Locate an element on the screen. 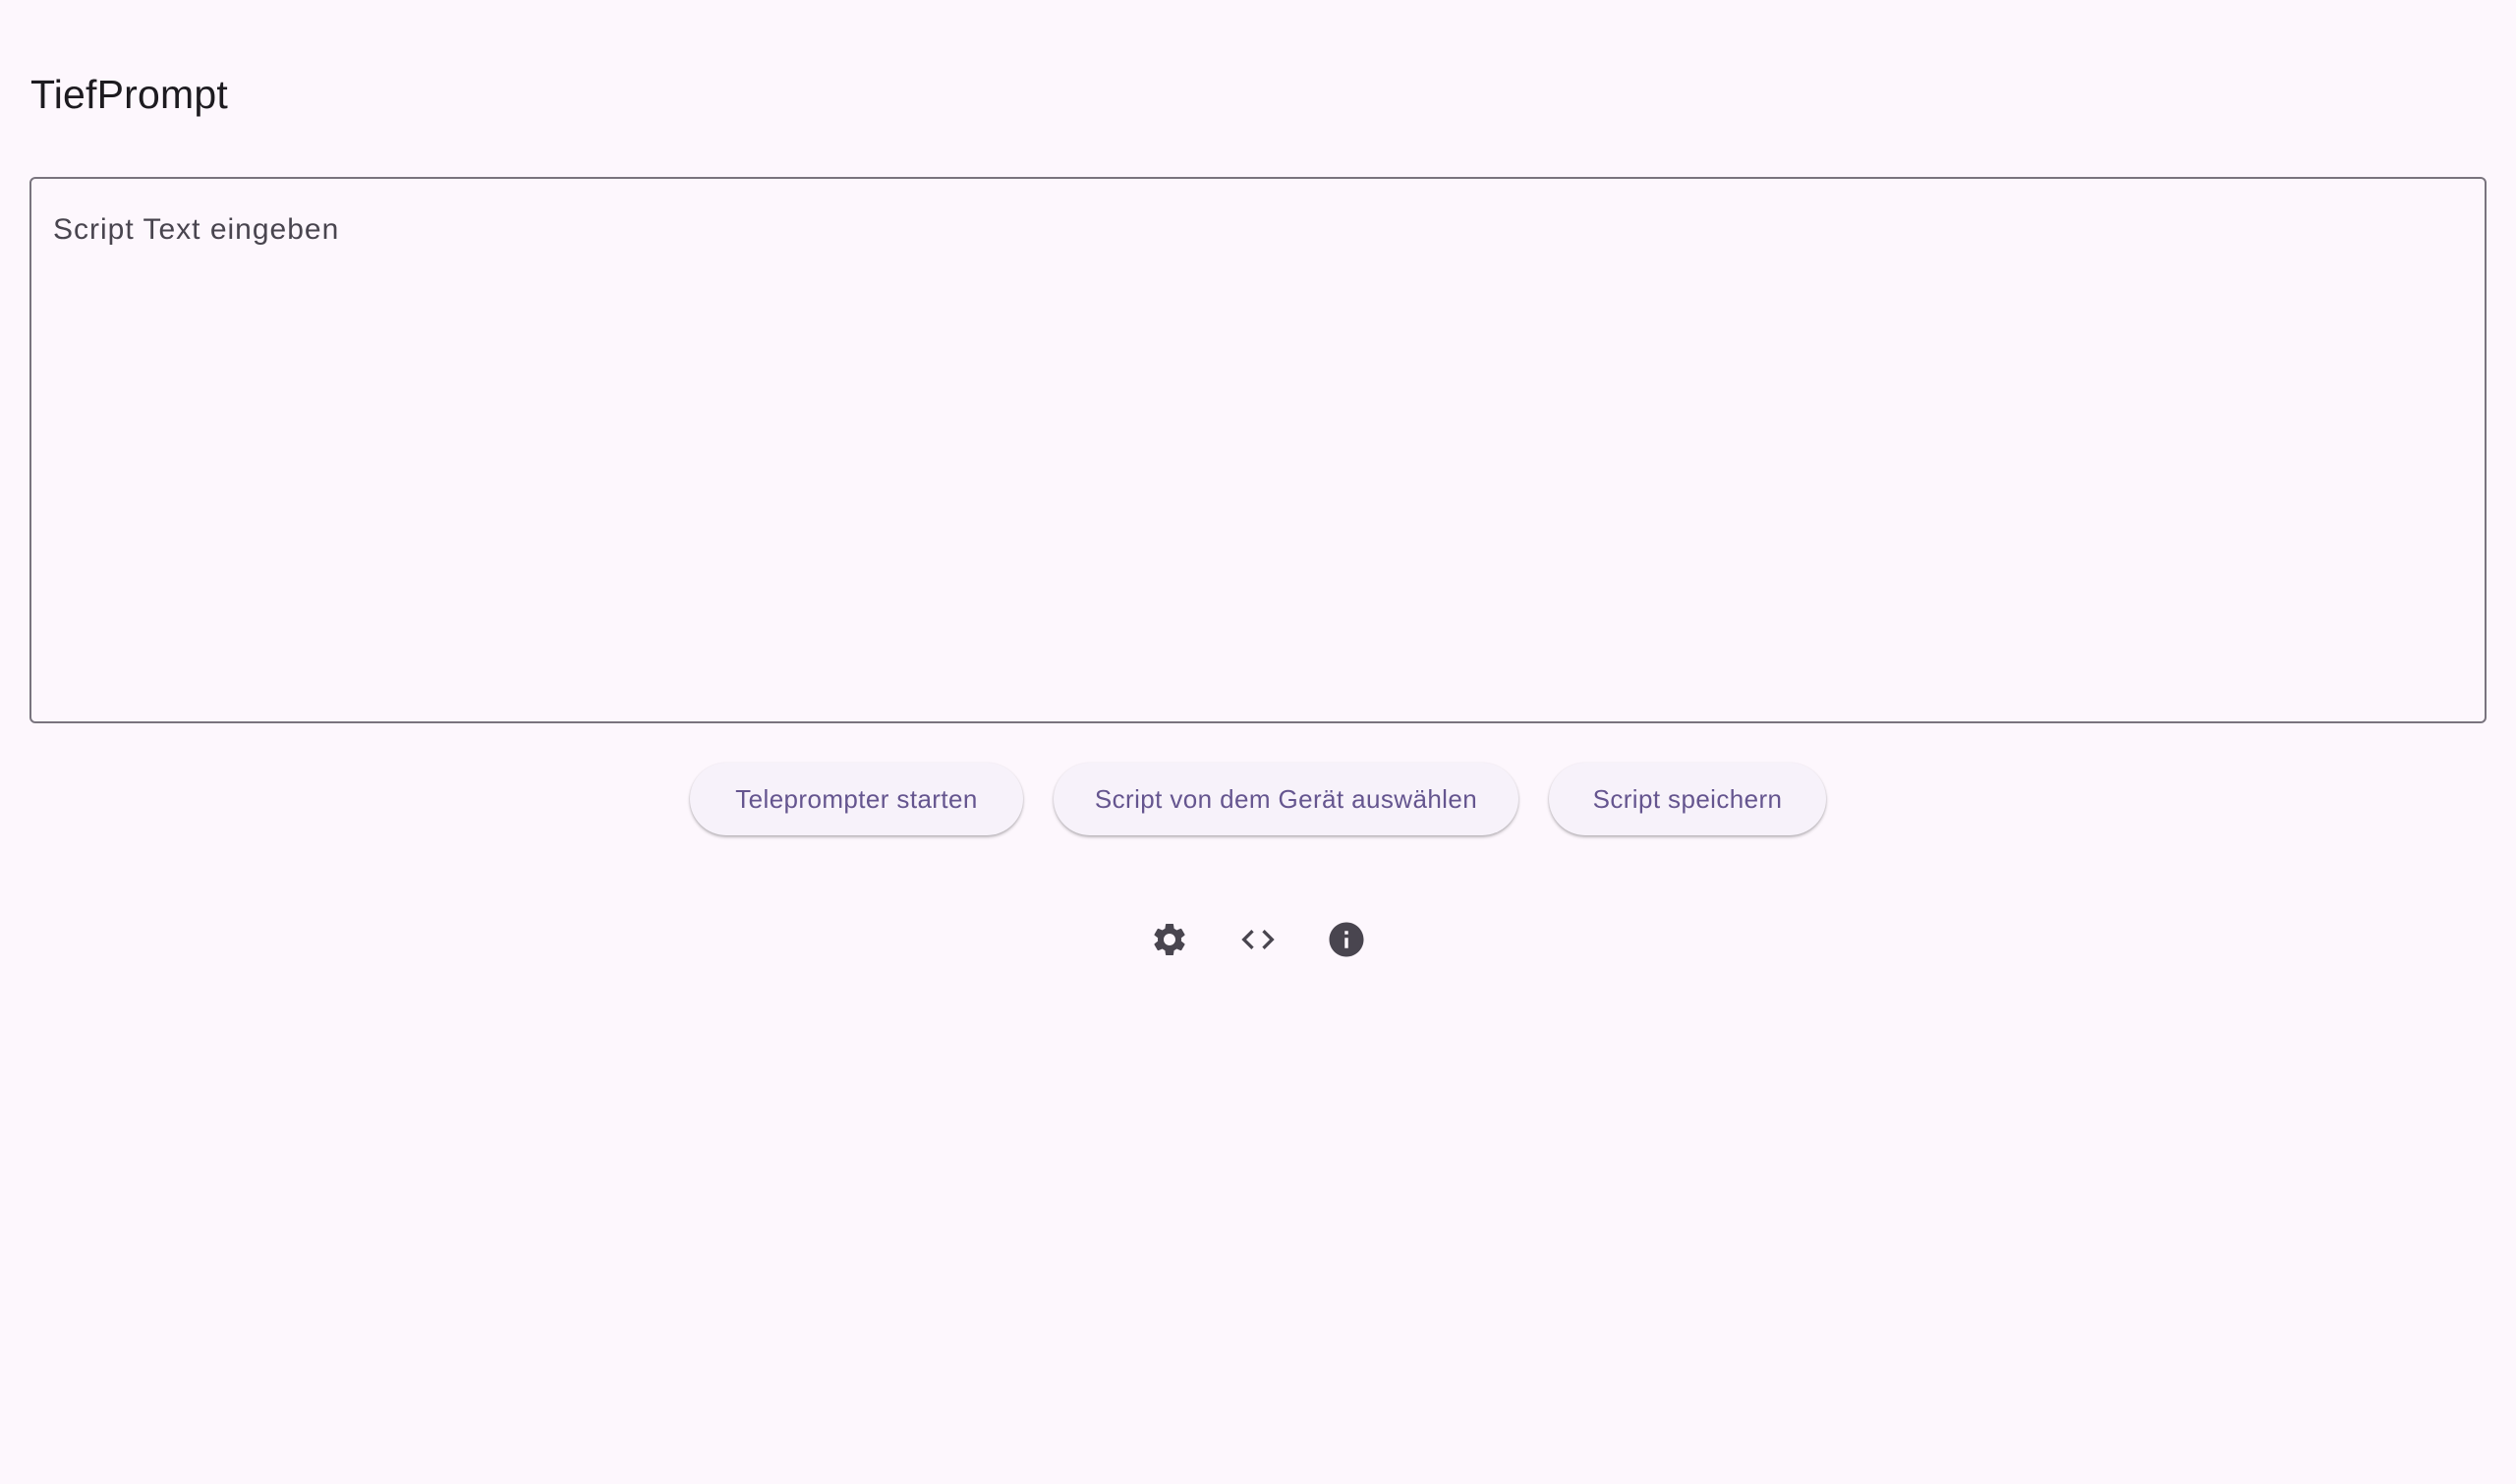 This screenshot has height=1484, width=2516. footer-icon-row is located at coordinates (1258, 939).